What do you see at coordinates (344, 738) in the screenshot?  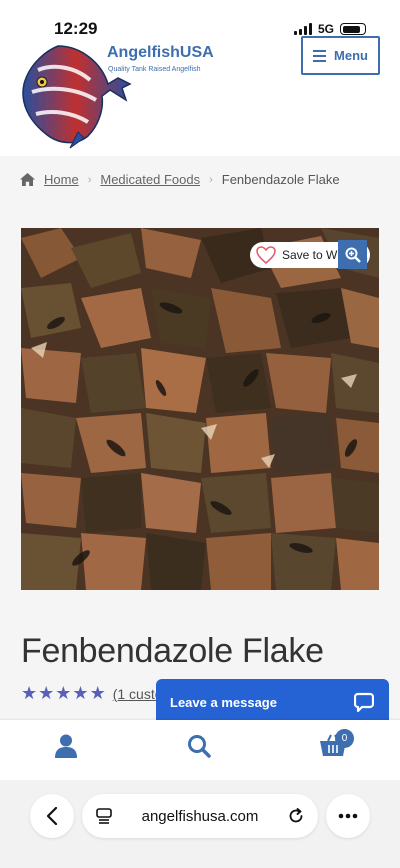 I see `cart-count-badge: 0` at bounding box center [344, 738].